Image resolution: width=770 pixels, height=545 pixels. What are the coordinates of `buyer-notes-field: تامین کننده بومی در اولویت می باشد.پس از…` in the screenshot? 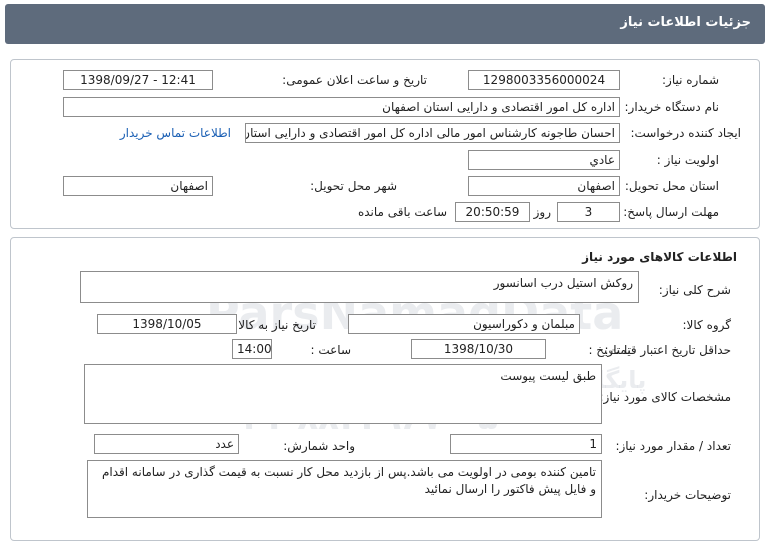 It's located at (344, 489).